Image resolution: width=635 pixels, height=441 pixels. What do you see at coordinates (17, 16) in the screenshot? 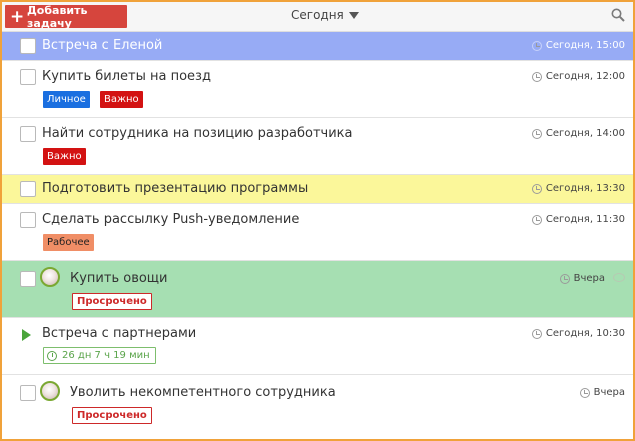
I see `plus-icon: +` at bounding box center [17, 16].